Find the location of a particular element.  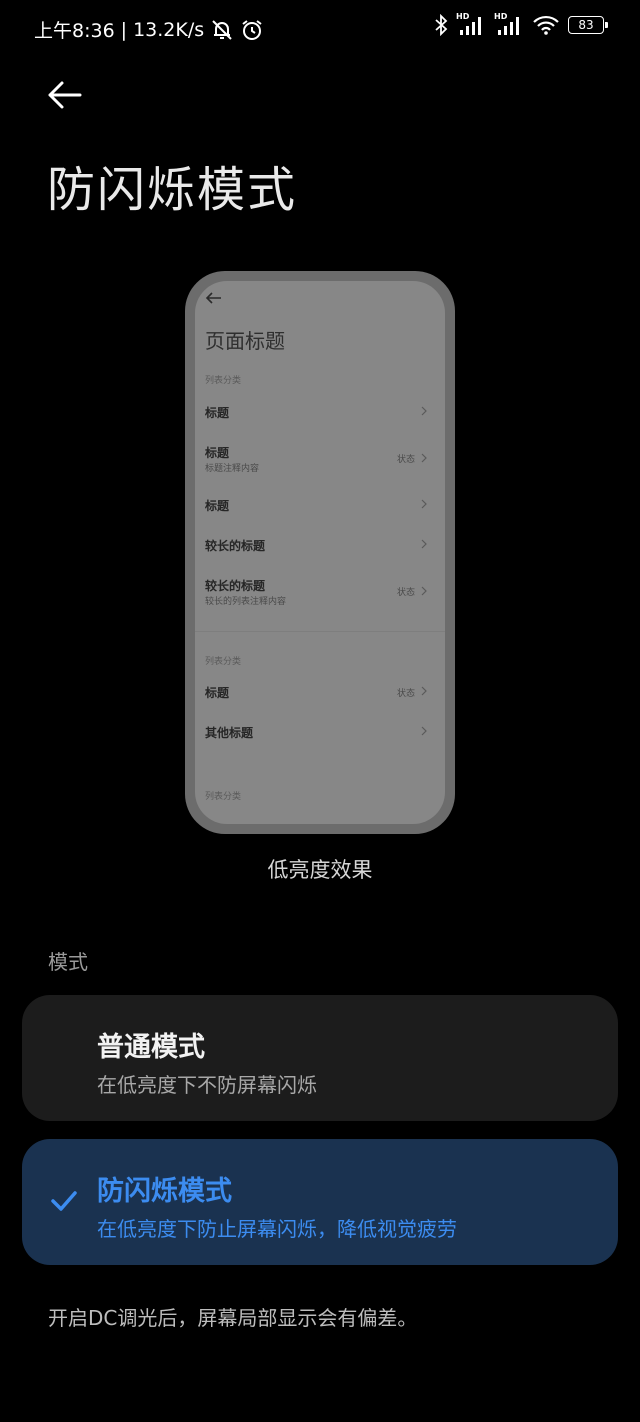

preview-list-item: 标题 标题注释内容 状态 is located at coordinates (320, 458).